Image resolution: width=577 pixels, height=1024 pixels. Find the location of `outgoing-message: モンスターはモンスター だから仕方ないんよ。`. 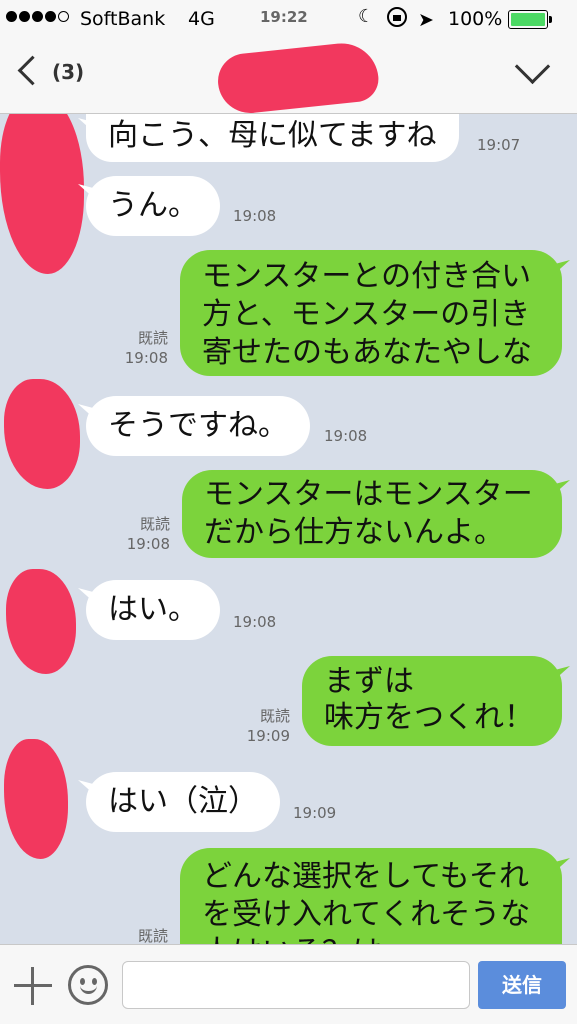

outgoing-message: モンスターはモンスター だから仕方ないんよ。 is located at coordinates (372, 514).